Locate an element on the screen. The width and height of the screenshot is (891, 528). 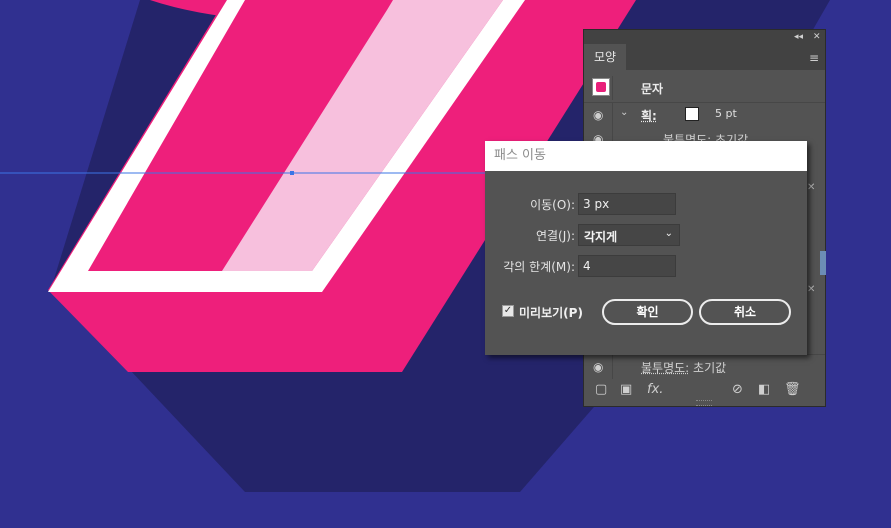
close-panel-icon: ✕ is located at coordinates (817, 37).